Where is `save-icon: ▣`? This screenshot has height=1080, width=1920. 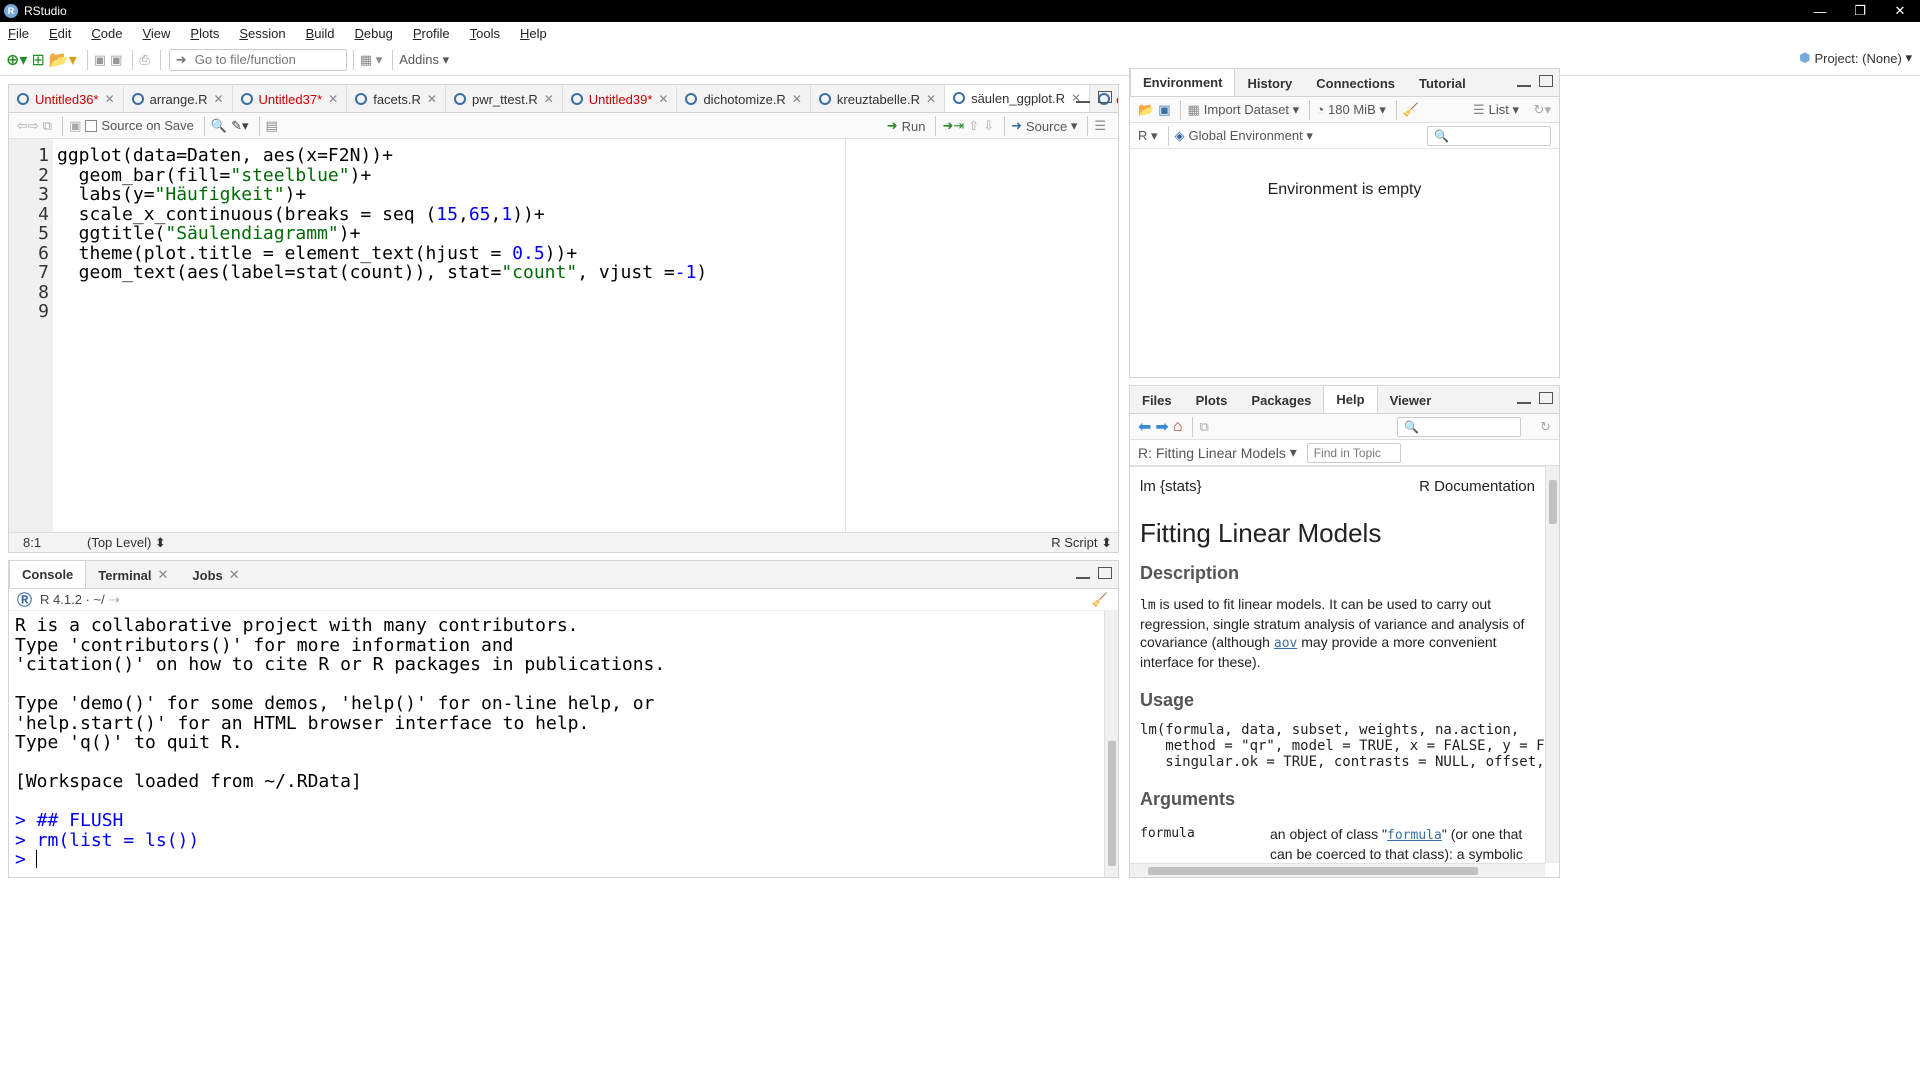 save-icon: ▣ is located at coordinates (100, 60).